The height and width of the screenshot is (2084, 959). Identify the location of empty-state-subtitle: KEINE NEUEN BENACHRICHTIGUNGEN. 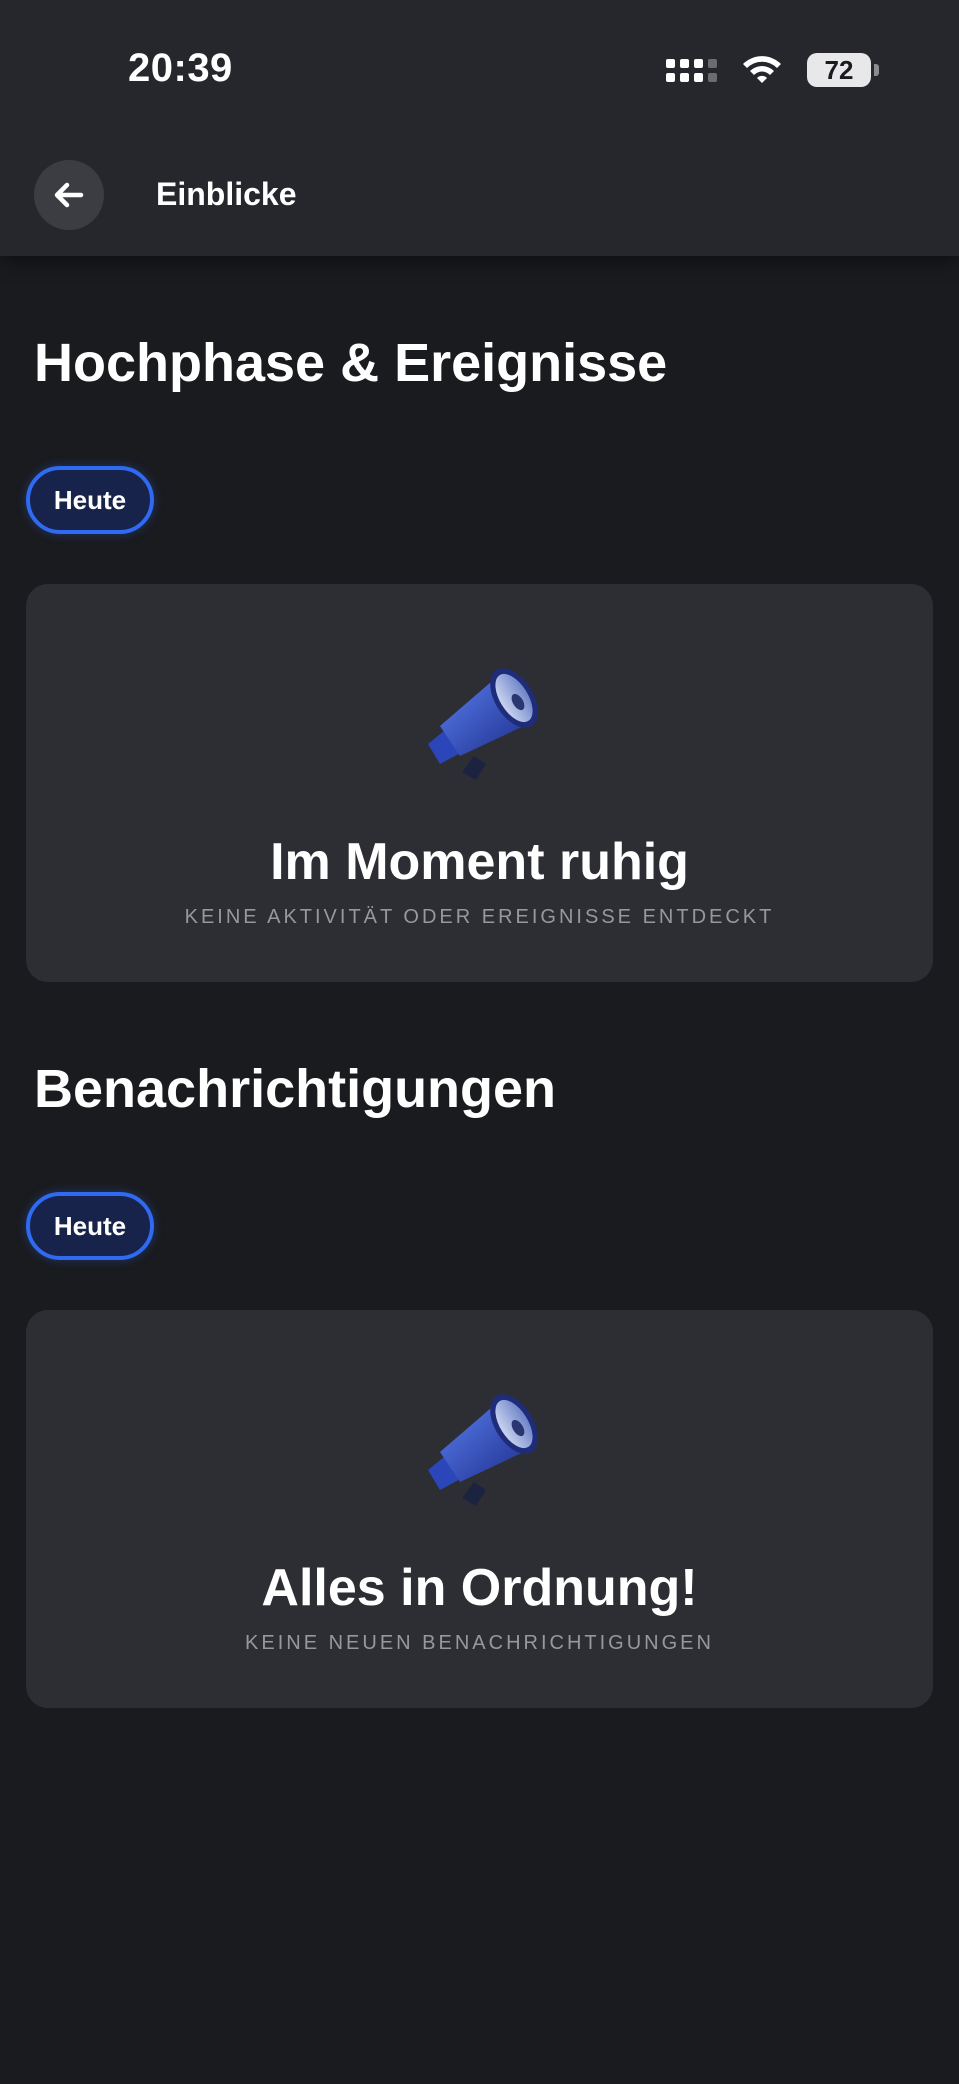
(479, 1643).